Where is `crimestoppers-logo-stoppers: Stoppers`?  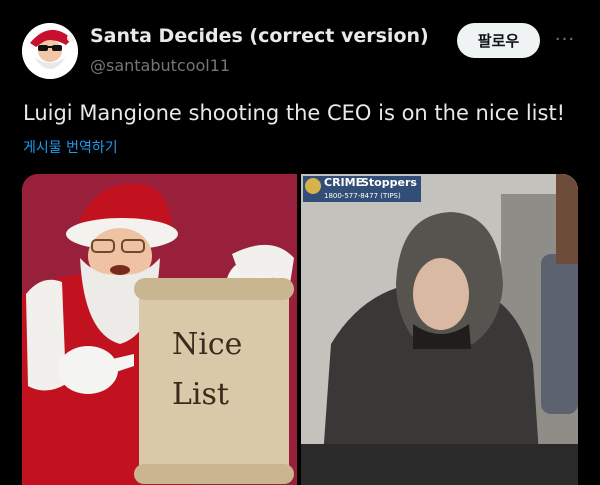 crimestoppers-logo-stoppers: Stoppers is located at coordinates (389, 182).